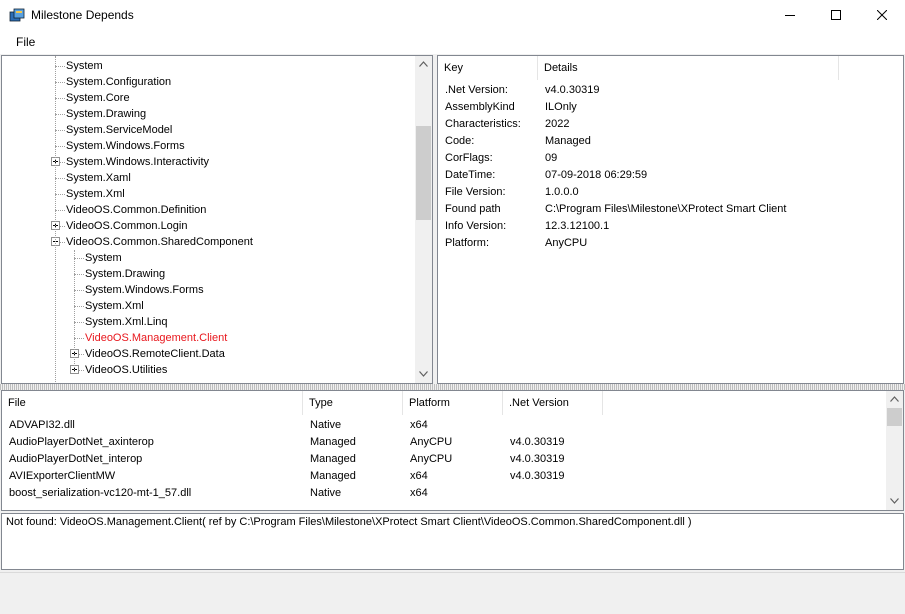  I want to click on files-scroll-thumb, so click(894, 417).